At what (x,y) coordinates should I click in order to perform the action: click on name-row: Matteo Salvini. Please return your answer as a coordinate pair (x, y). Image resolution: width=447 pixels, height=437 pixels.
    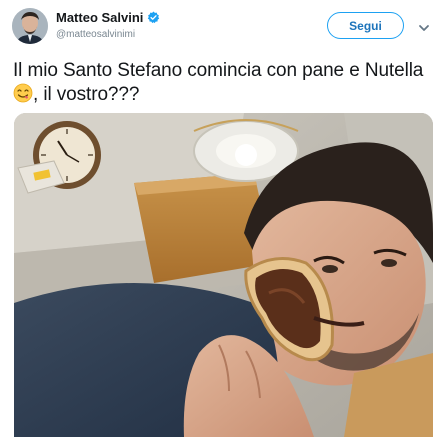
    Looking at the image, I should click on (108, 17).